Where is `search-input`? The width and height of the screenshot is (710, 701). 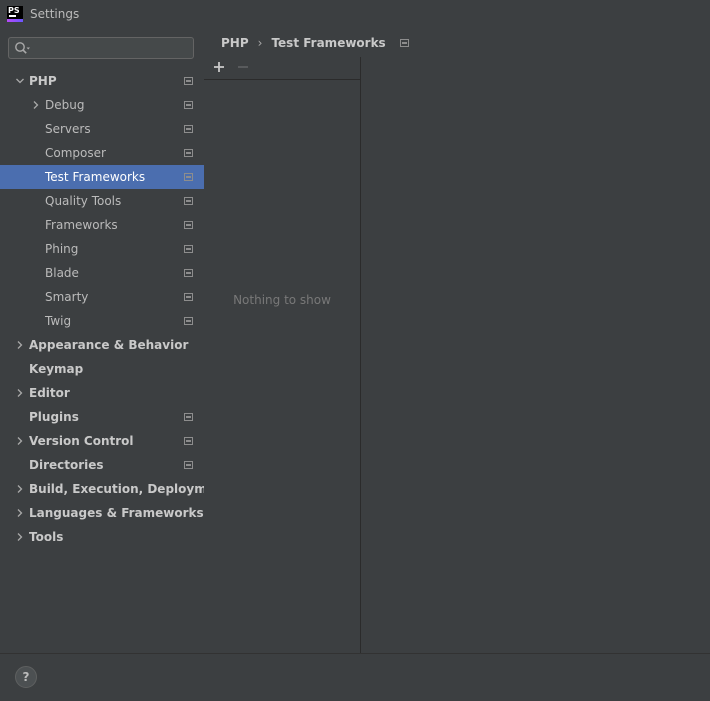
search-input is located at coordinates (101, 48).